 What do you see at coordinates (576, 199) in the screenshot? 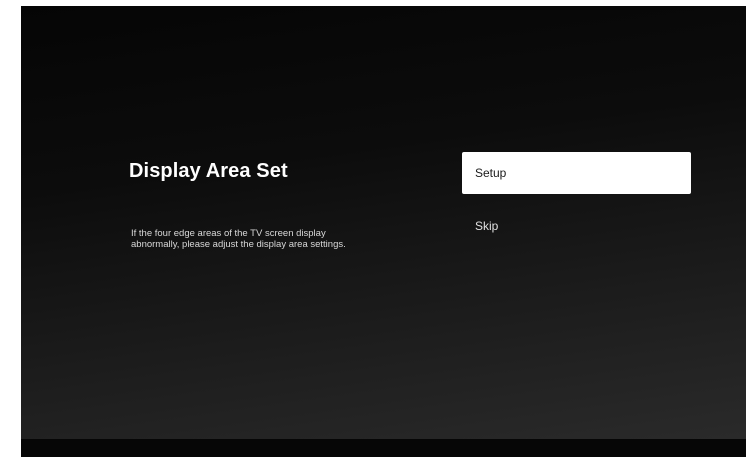
I see `options-menu: Setup Skip` at bounding box center [576, 199].